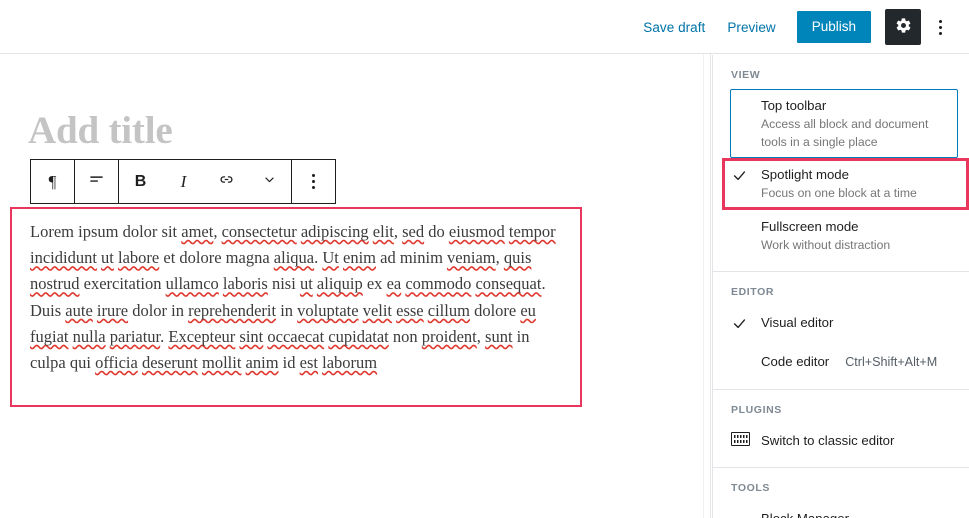 The width and height of the screenshot is (969, 518). What do you see at coordinates (841, 362) in the screenshot?
I see `menu-item-code-editor: Code editor Ctrl+Shift+Alt+M` at bounding box center [841, 362].